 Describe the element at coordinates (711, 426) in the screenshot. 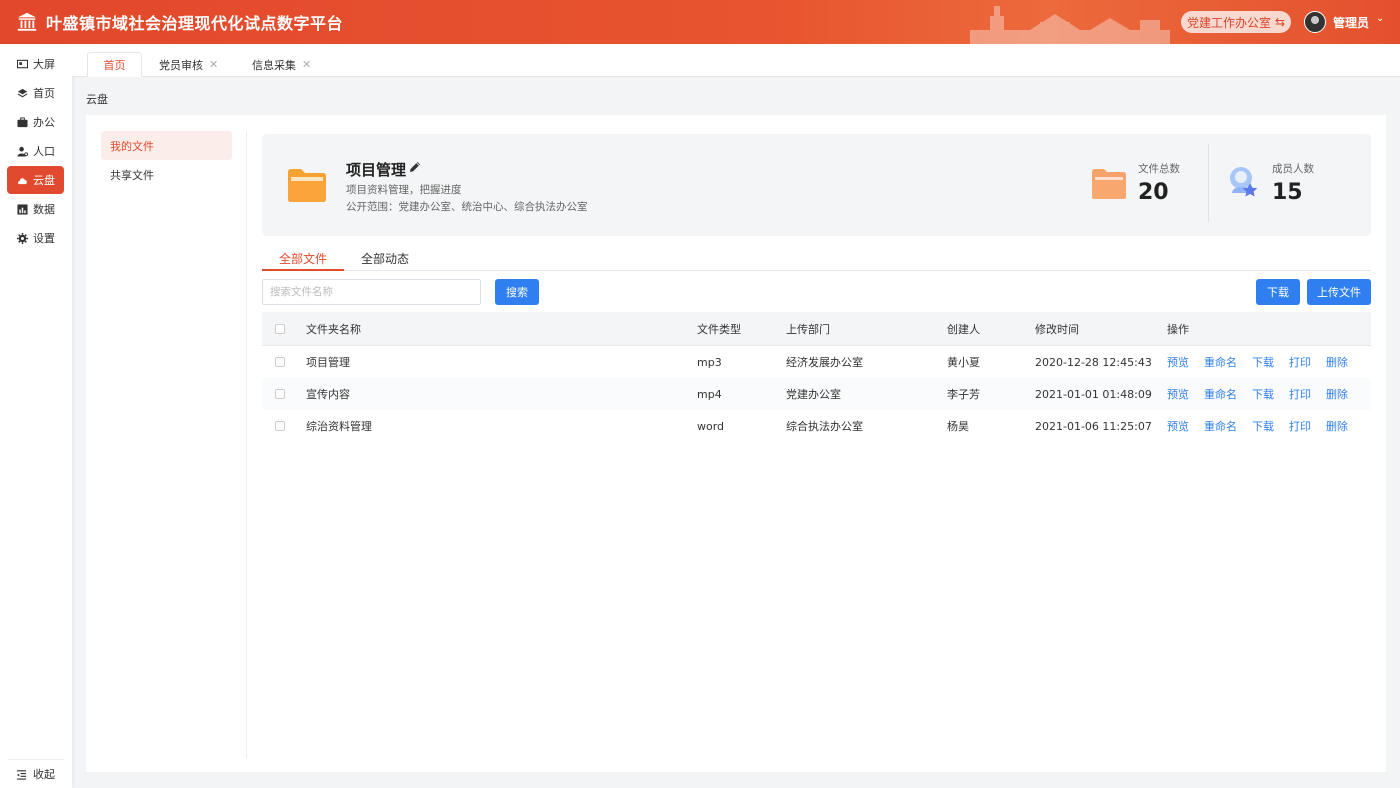

I see `cell-type: word` at that location.